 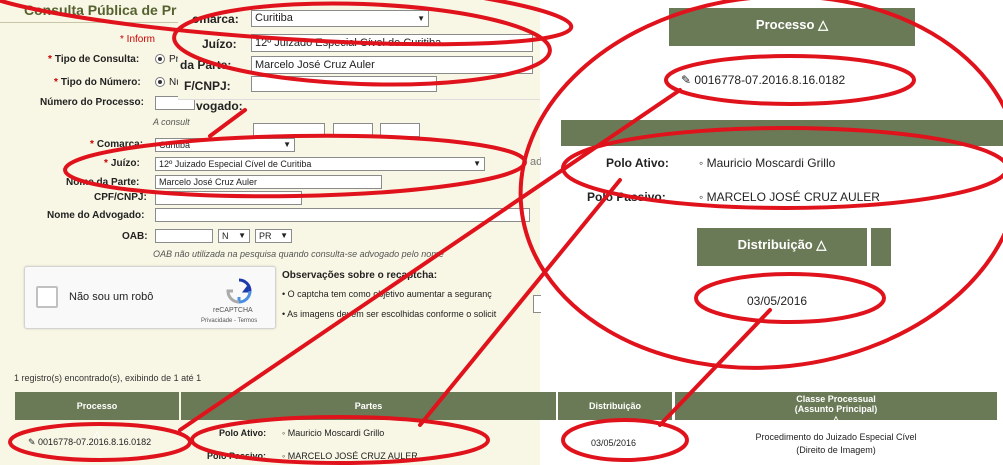 What do you see at coordinates (368, 406) in the screenshot?
I see `col-partes-header: Partes` at bounding box center [368, 406].